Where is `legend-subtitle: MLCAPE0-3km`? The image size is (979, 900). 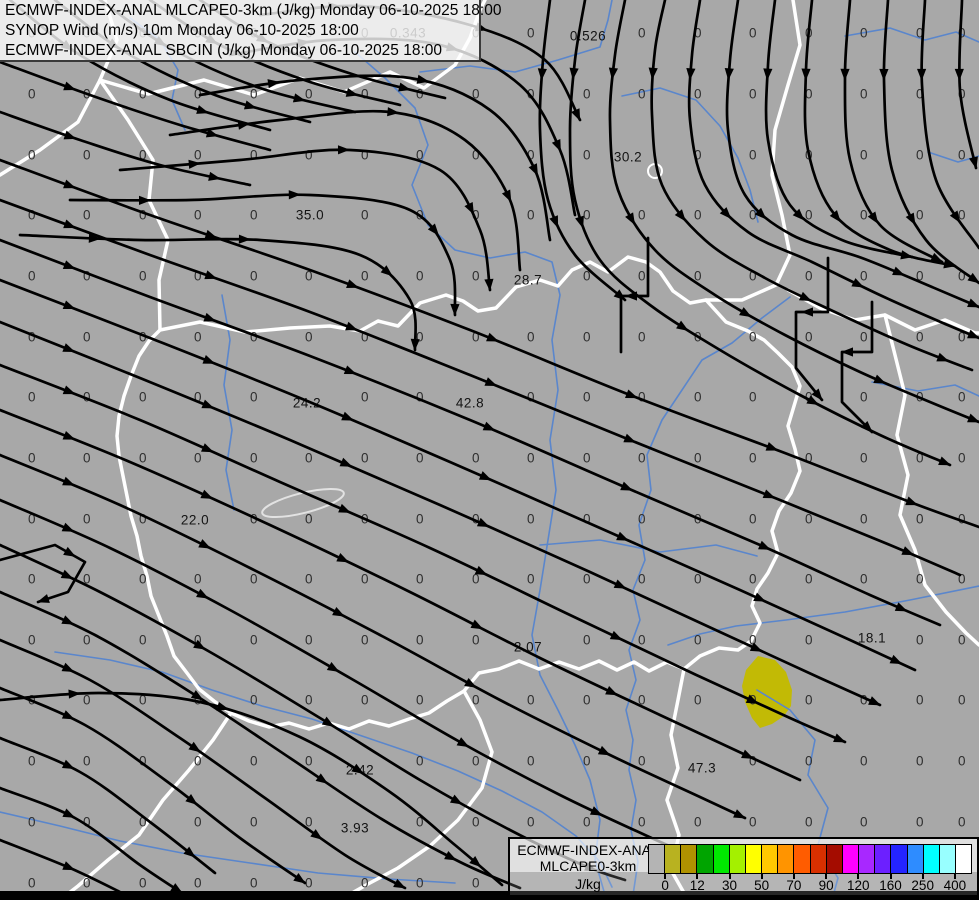 legend-subtitle: MLCAPE0-3km is located at coordinates (588, 866).